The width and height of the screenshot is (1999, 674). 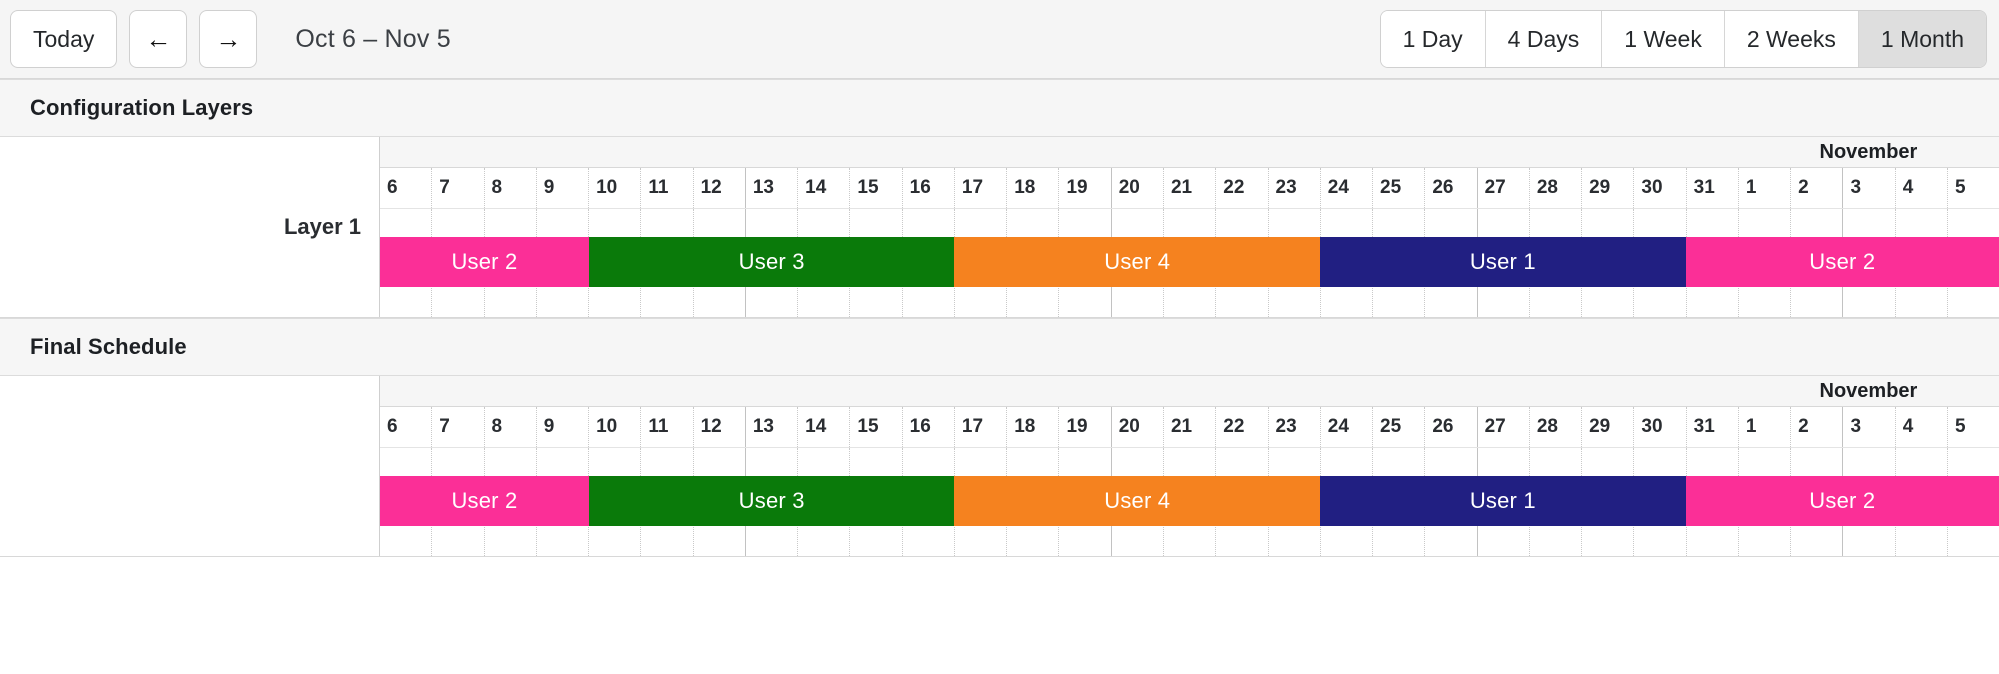 I want to click on day-number: 9, so click(x=549, y=187).